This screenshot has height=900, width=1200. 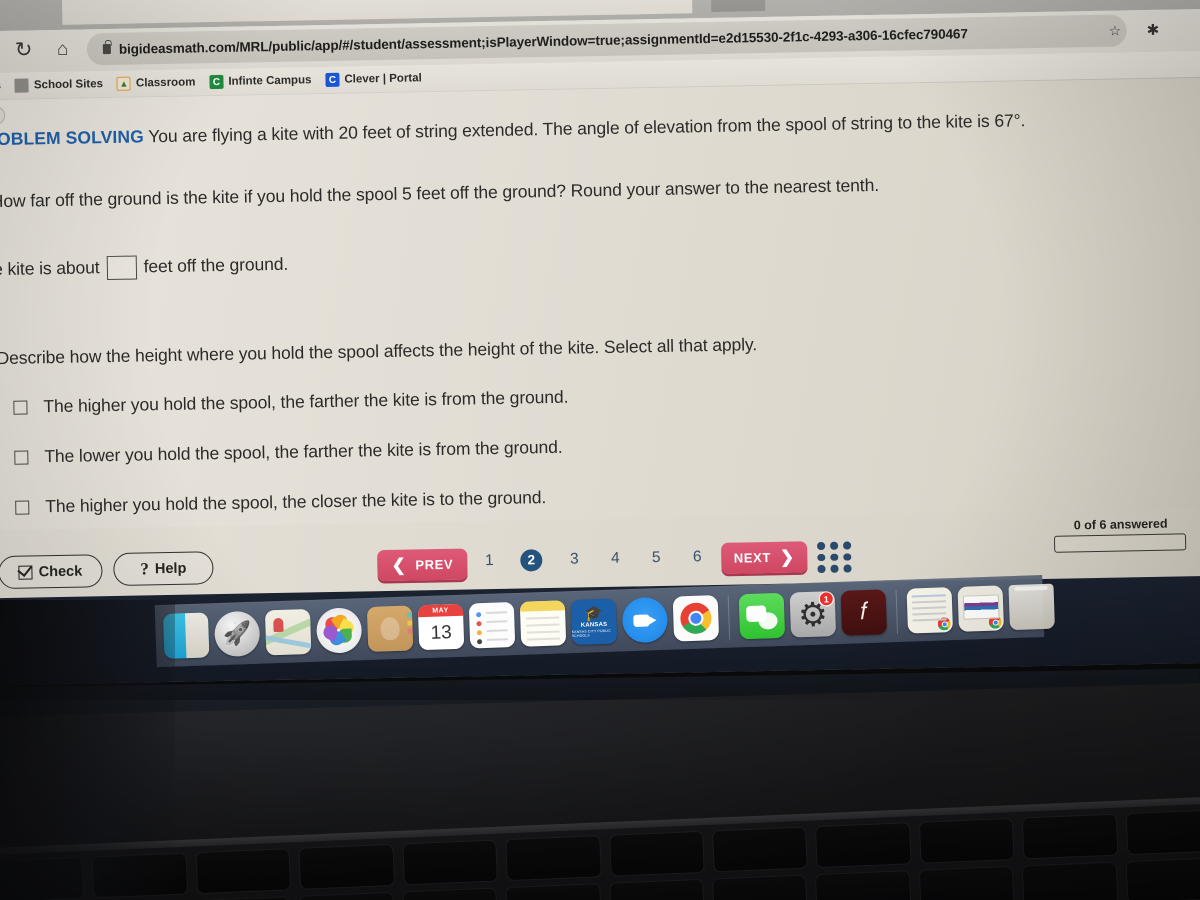 What do you see at coordinates (332, 80) in the screenshot?
I see `clever-icon: C` at bounding box center [332, 80].